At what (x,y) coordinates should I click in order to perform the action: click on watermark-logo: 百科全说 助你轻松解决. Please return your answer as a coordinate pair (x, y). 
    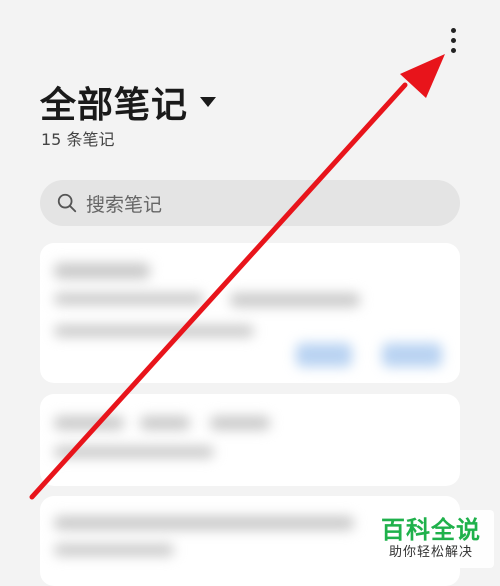
    Looking at the image, I should click on (431, 539).